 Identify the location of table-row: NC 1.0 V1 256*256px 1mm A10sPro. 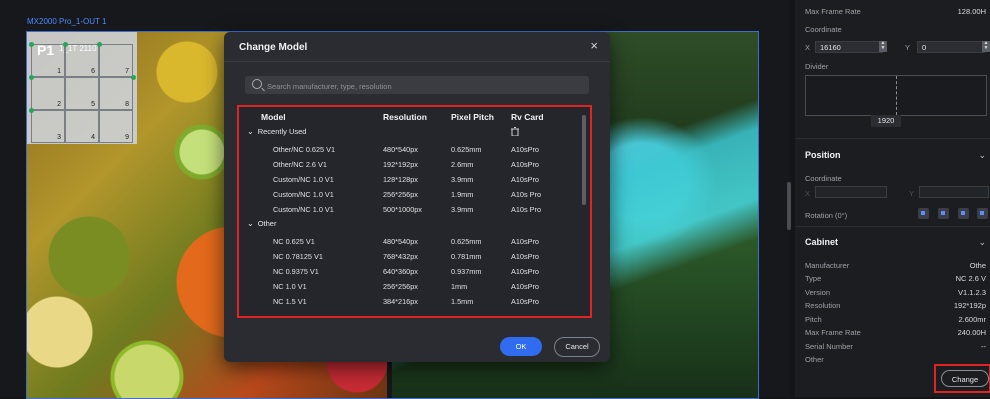
(409, 286).